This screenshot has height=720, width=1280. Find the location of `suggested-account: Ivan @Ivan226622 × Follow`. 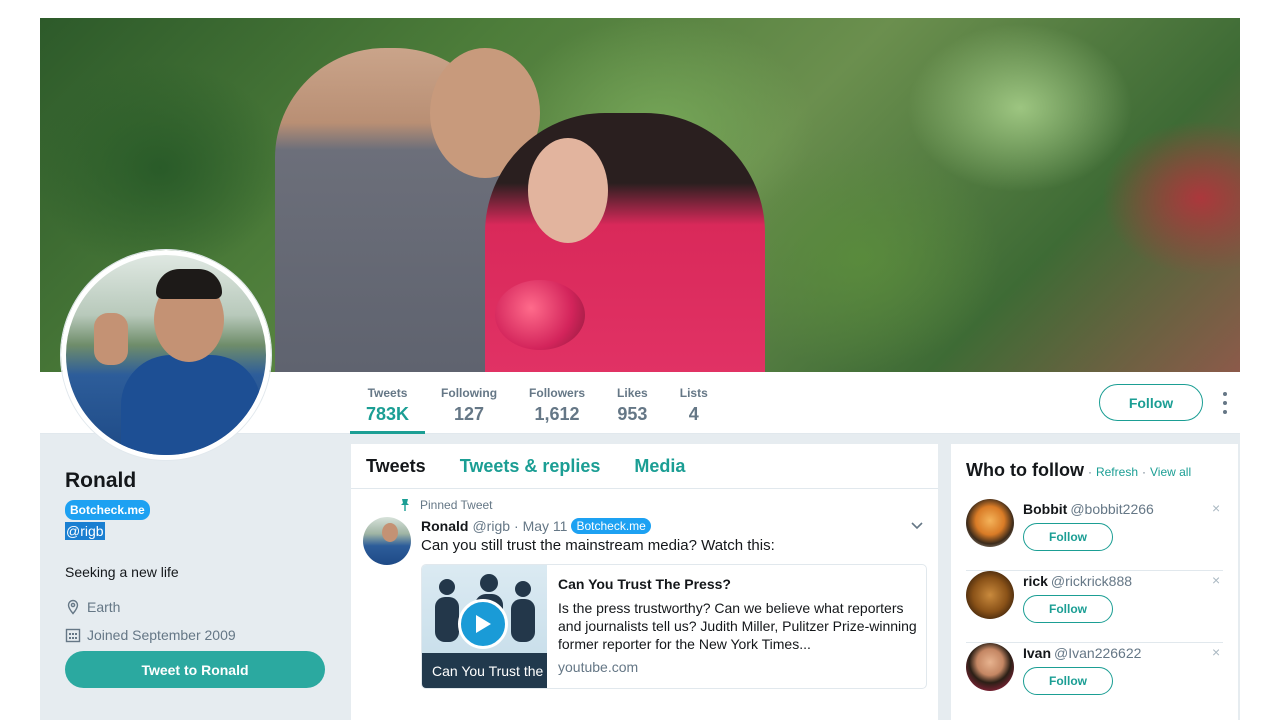

suggested-account: Ivan @Ivan226622 × Follow is located at coordinates (1094, 679).